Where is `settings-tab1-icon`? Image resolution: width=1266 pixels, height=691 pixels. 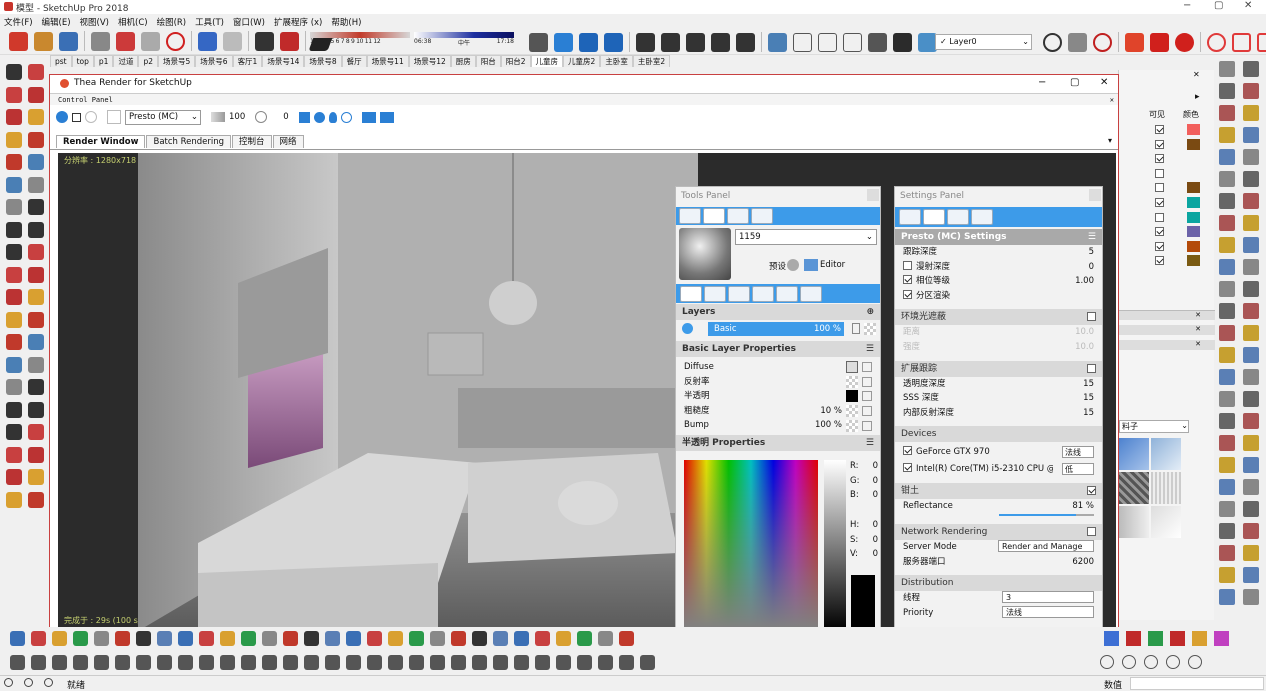
settings-tab1-icon is located at coordinates (910, 217).